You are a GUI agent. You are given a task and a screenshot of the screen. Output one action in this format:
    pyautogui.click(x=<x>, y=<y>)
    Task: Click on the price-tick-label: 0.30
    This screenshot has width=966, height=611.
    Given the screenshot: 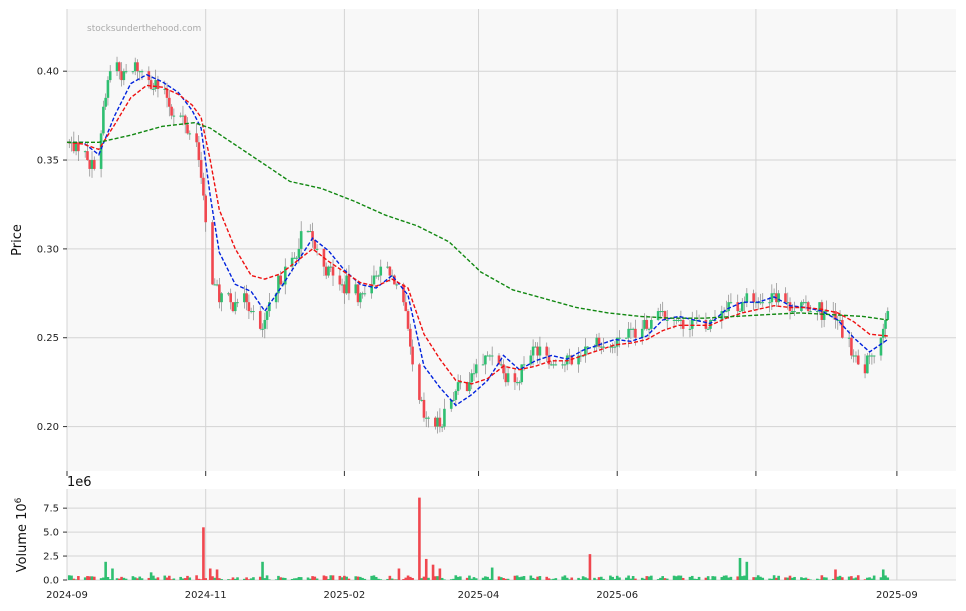 What is the action you would take?
    pyautogui.click(x=48, y=249)
    